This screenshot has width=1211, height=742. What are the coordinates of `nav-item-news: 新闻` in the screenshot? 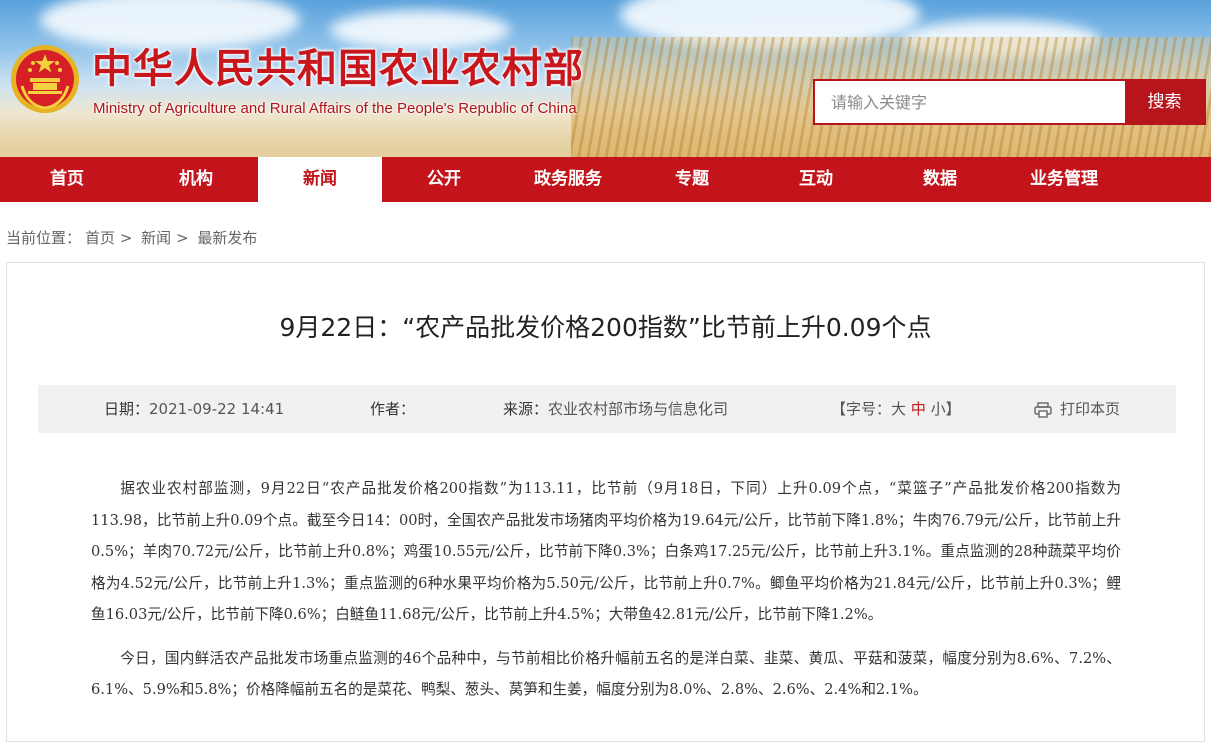 It's located at (320, 179).